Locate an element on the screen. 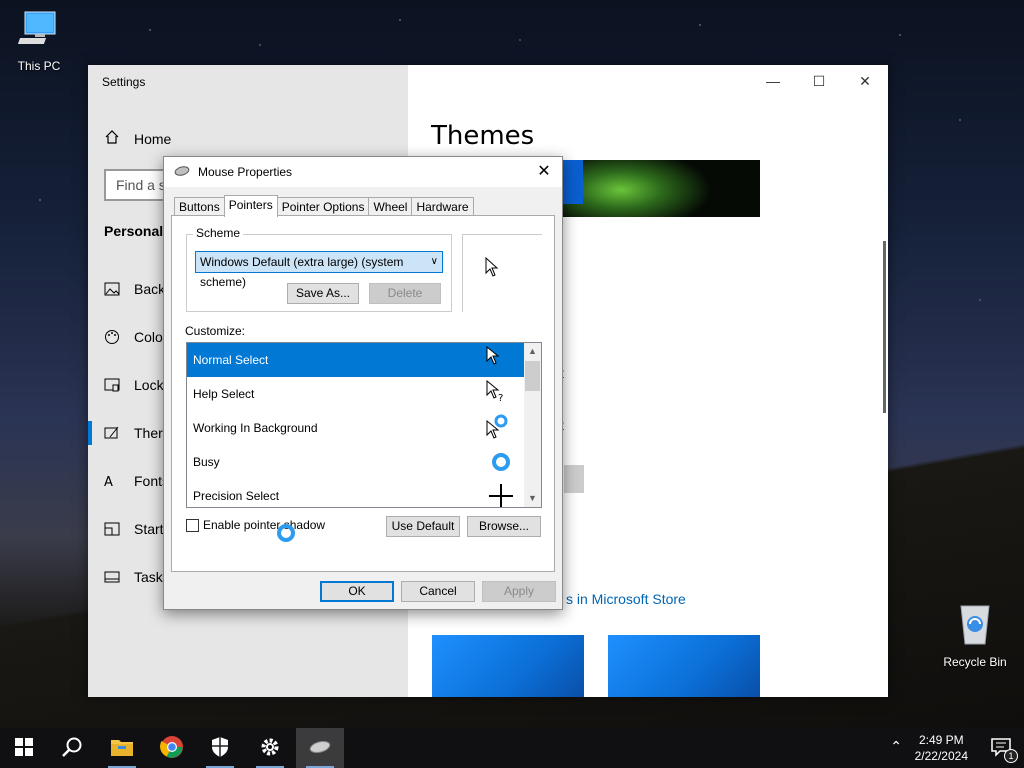 The height and width of the screenshot is (768, 1024). scroll-thumb is located at coordinates (532, 376).